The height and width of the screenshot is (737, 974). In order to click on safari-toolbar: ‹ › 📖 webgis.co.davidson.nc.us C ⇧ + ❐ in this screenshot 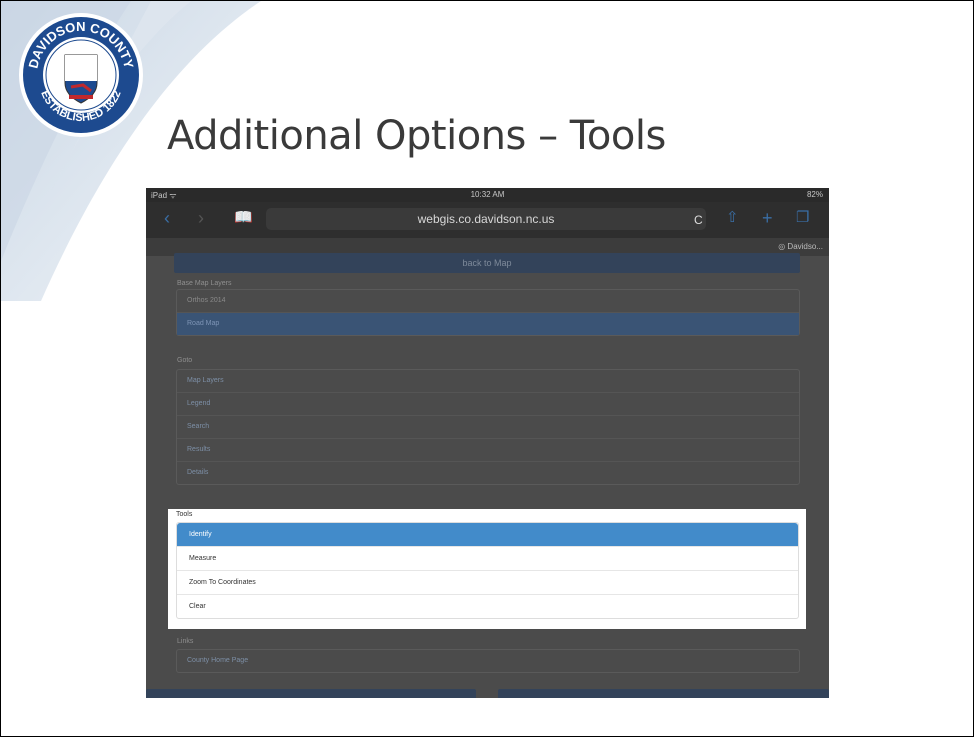, I will do `click(487, 220)`.